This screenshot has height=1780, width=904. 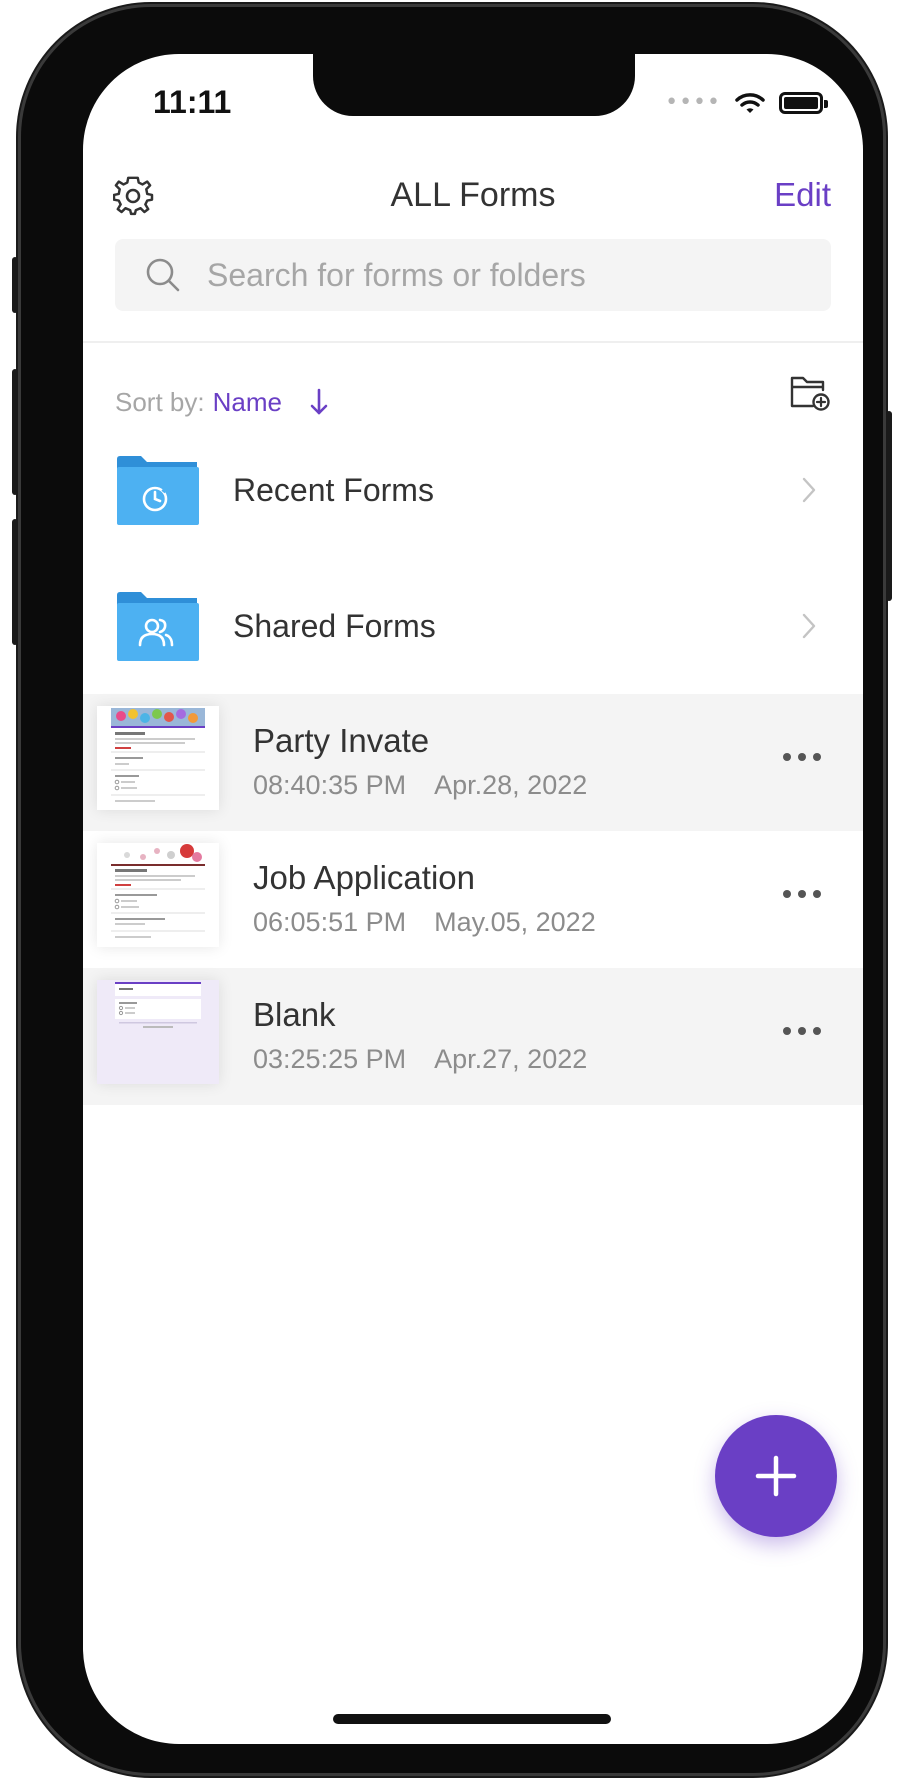 What do you see at coordinates (334, 625) in the screenshot?
I see `folder-label: Shared Forms` at bounding box center [334, 625].